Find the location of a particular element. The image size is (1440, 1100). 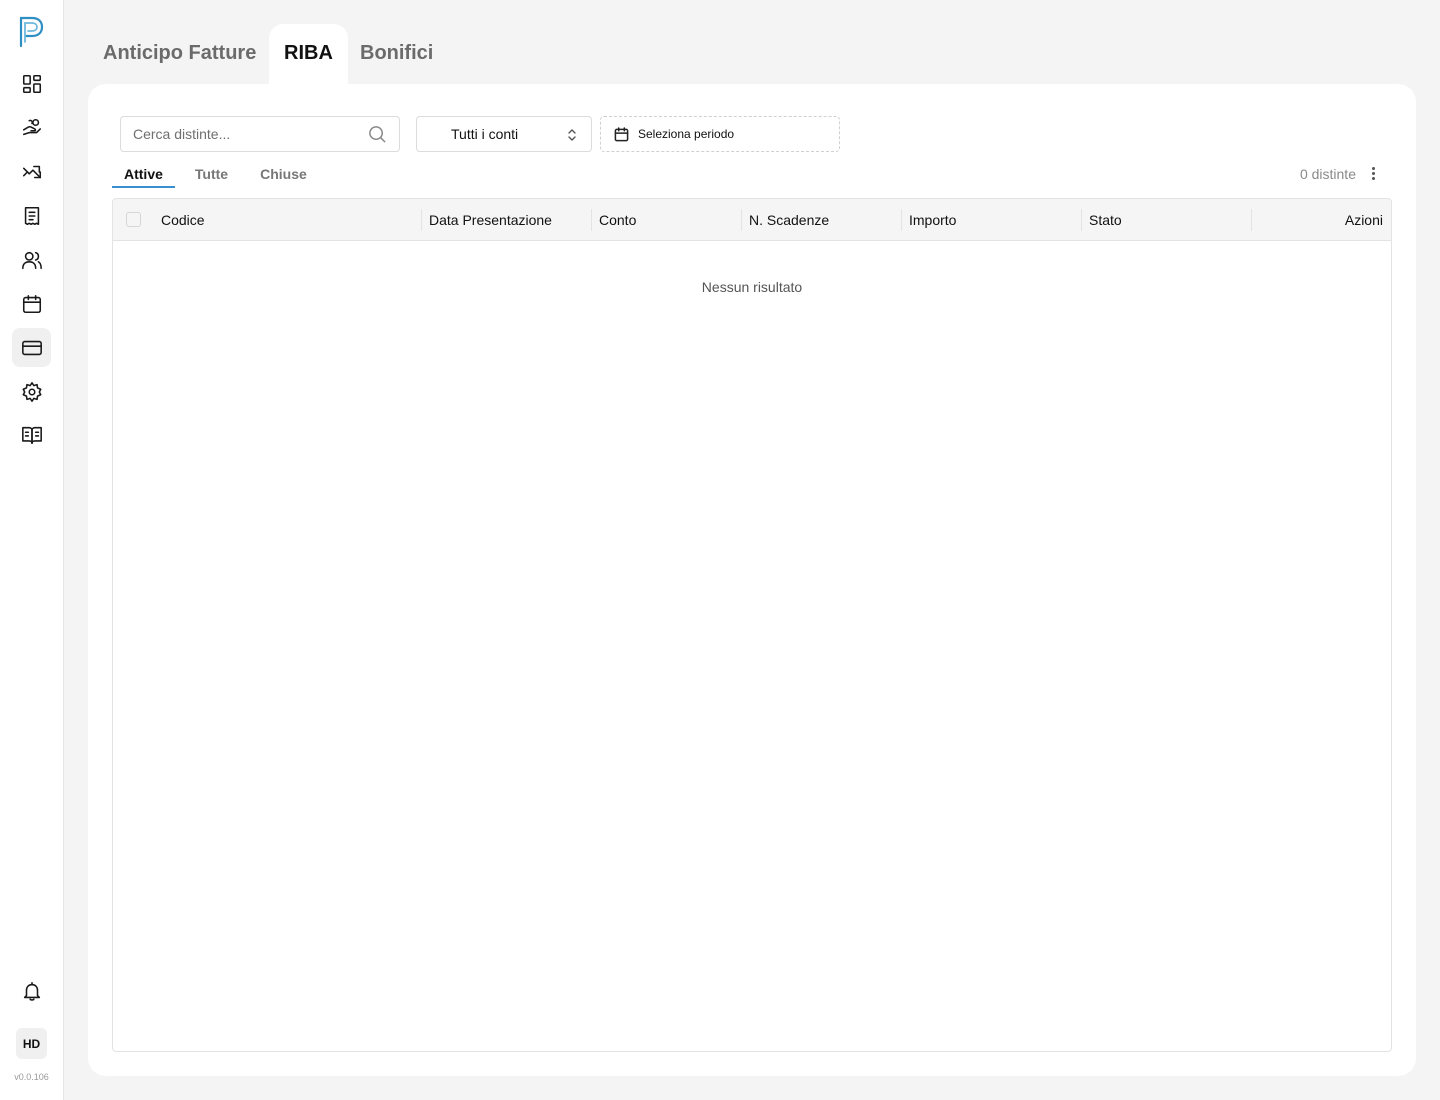

tab-anticipo-fatture: Anticipo Fatture is located at coordinates (179, 54).